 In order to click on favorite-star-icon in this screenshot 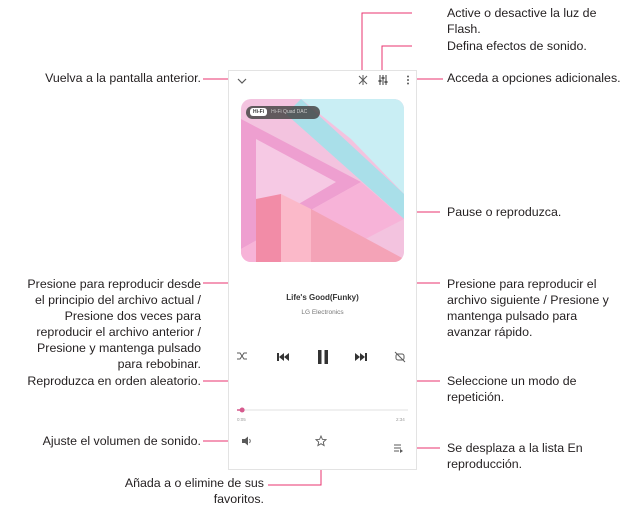, I will do `click(321, 441)`.